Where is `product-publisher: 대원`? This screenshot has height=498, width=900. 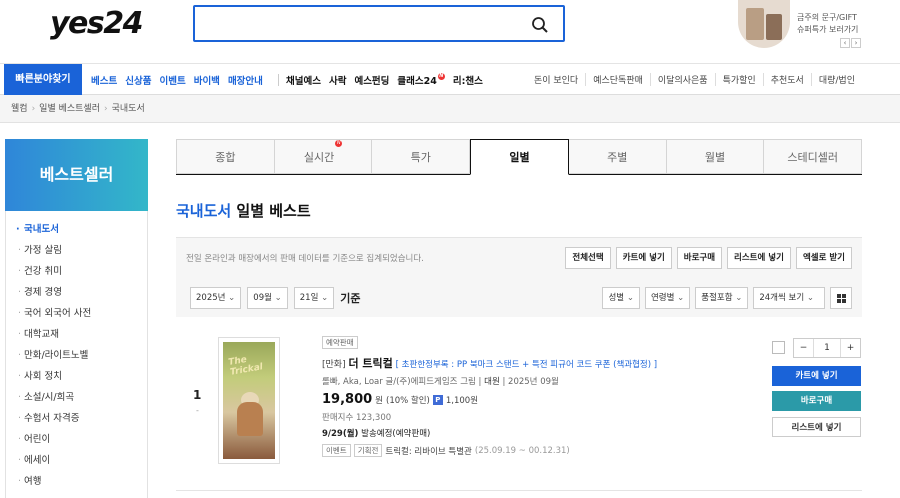
product-publisher: 대원 is located at coordinates (492, 382).